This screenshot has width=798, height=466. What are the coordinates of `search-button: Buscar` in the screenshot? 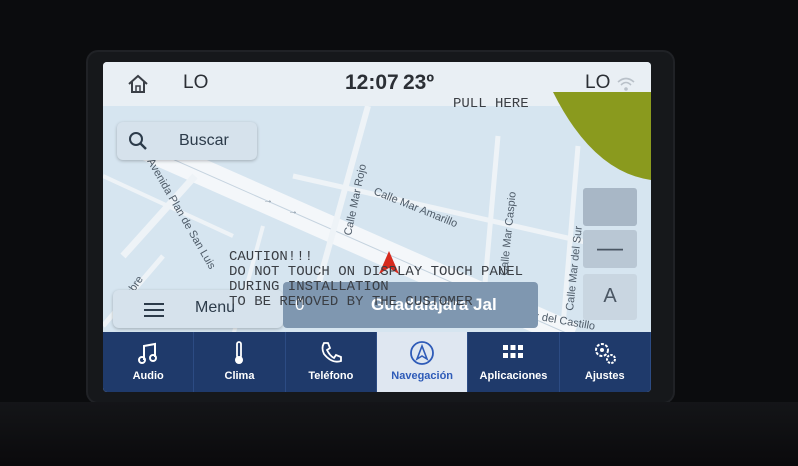 It's located at (187, 141).